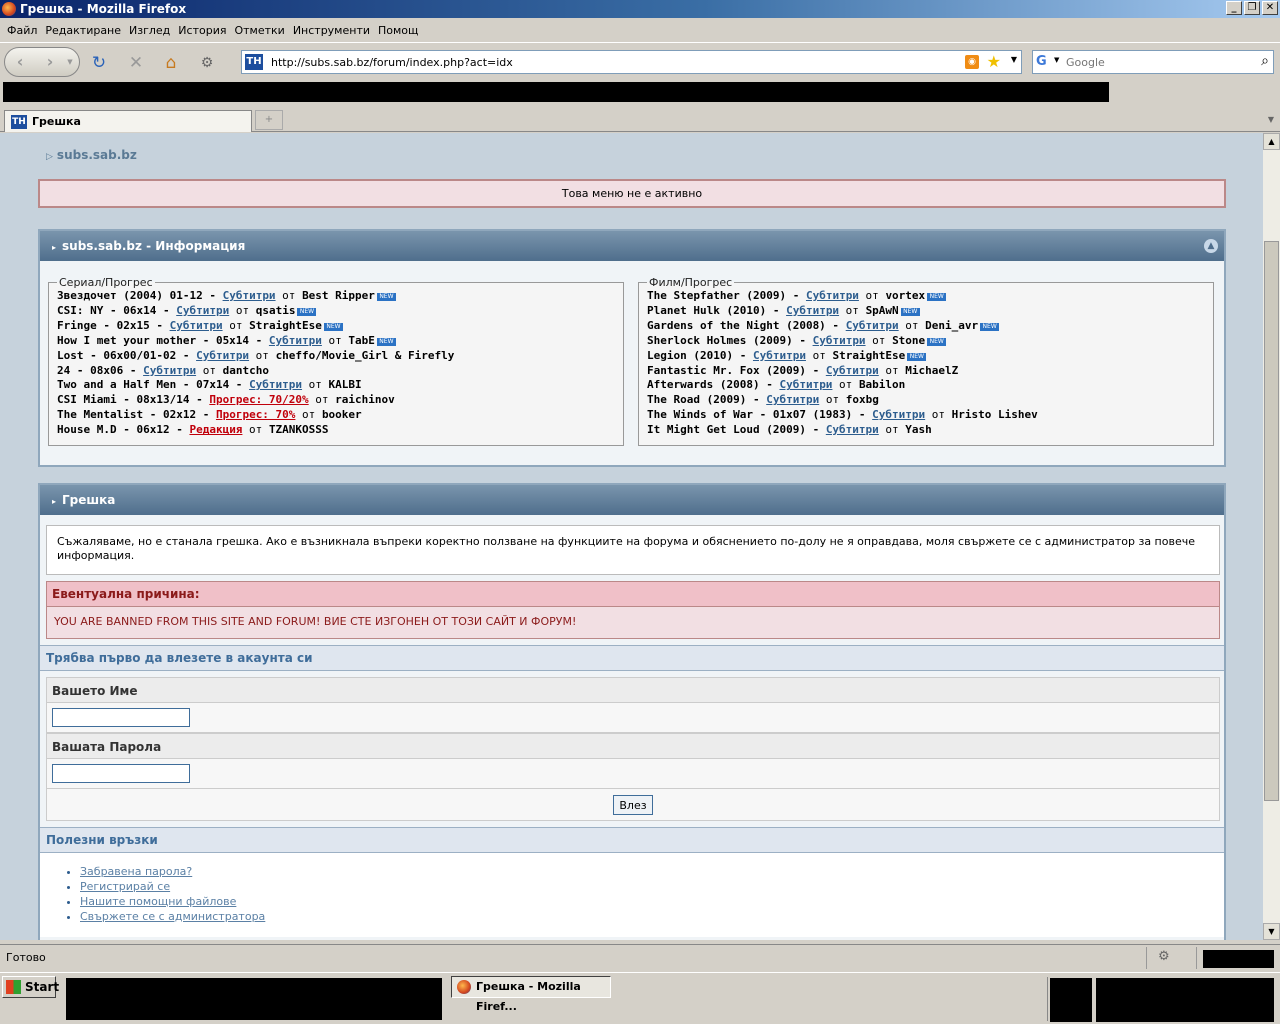  What do you see at coordinates (117, 310) in the screenshot?
I see `series-title: CSI: NY - 06x14 -` at bounding box center [117, 310].